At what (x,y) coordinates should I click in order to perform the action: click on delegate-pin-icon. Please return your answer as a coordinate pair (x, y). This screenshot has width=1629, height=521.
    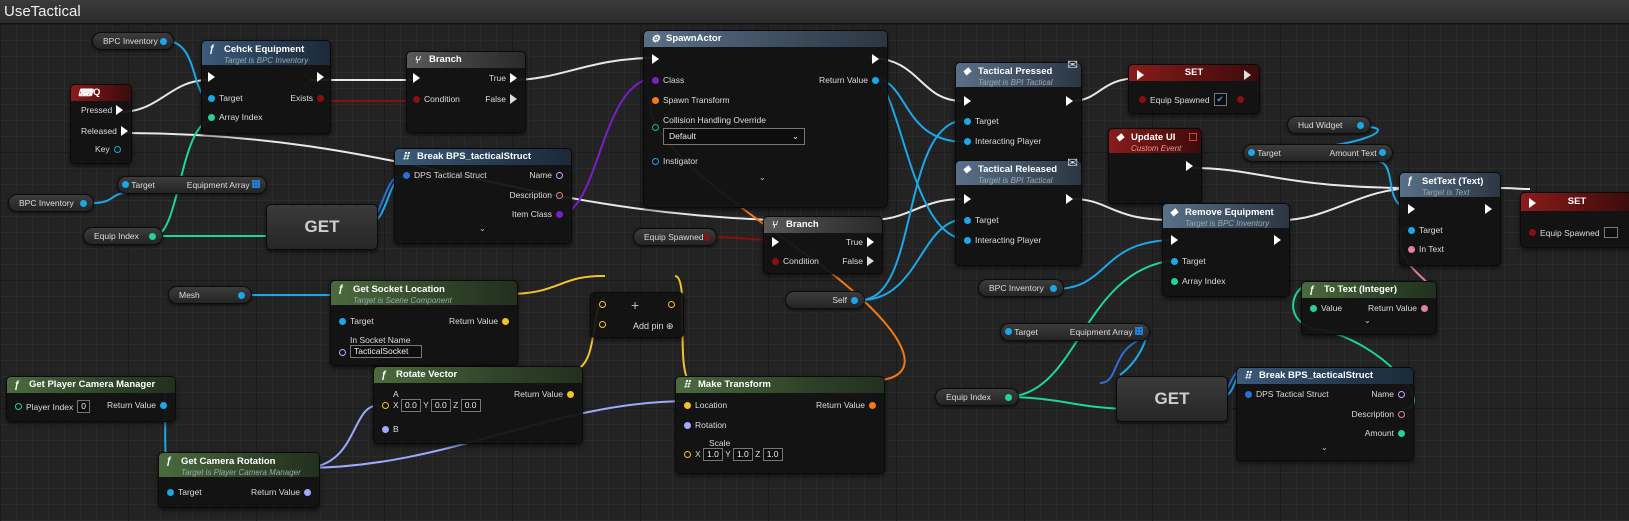
    Looking at the image, I should click on (1193, 137).